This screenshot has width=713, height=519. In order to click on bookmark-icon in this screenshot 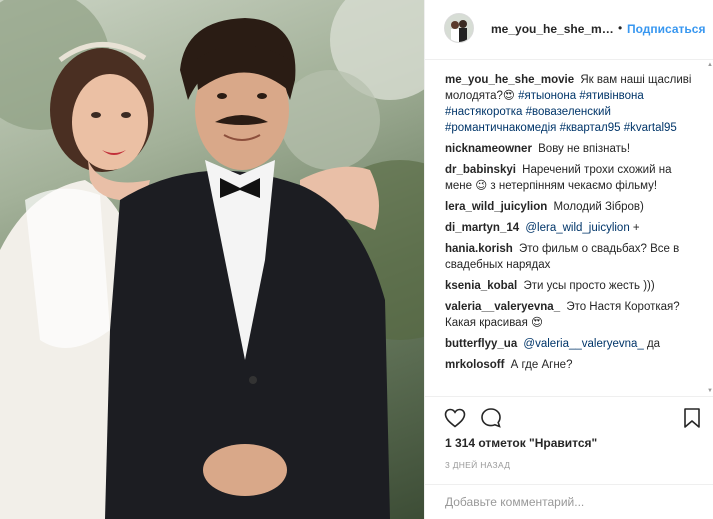, I will do `click(692, 418)`.